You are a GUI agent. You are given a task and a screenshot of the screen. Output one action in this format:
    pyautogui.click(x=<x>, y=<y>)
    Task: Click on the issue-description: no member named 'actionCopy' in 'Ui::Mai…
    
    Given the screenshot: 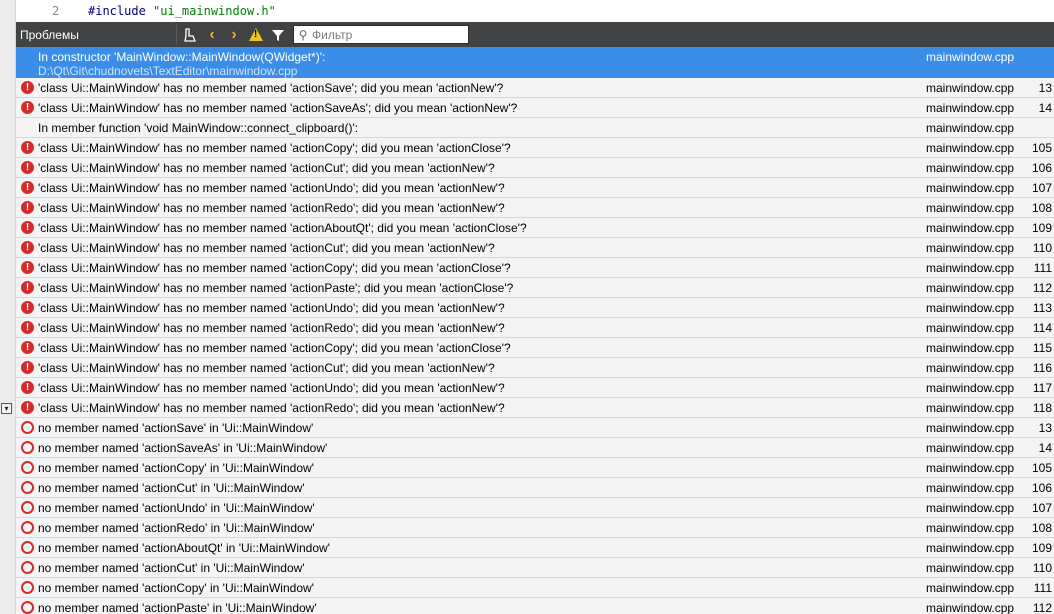 What is the action you would take?
    pyautogui.click(x=176, y=588)
    